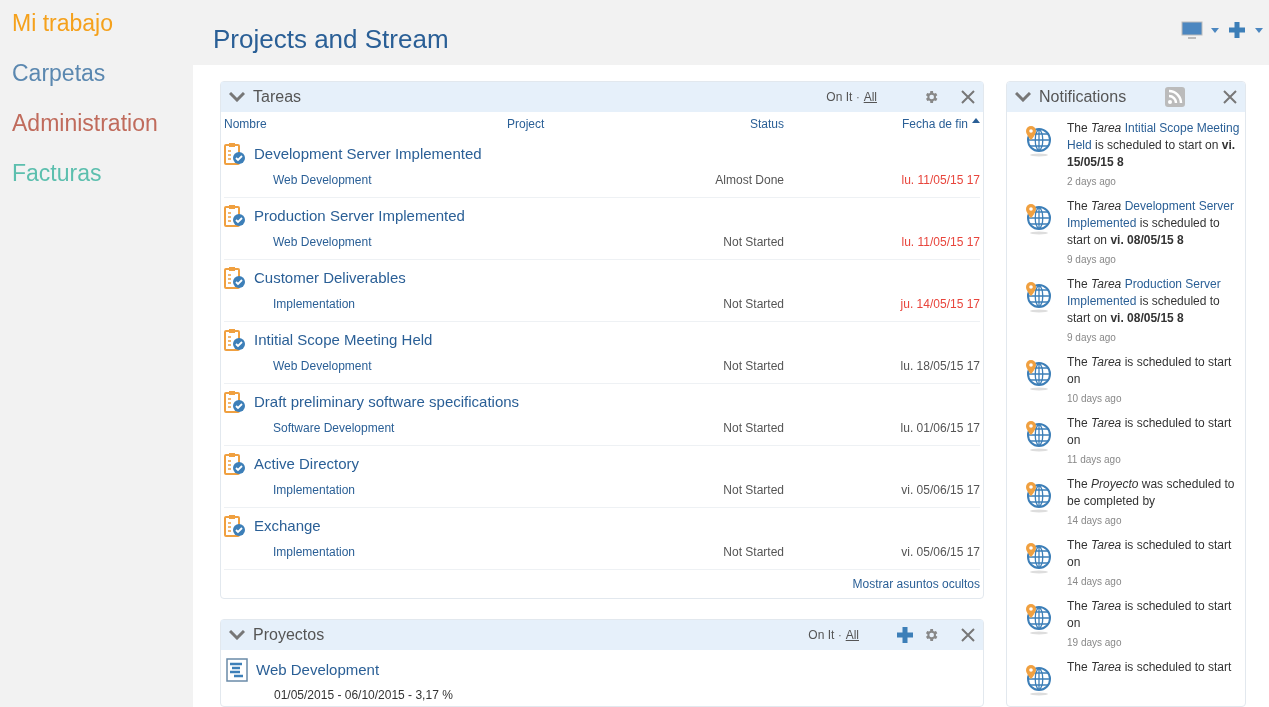  I want to click on notification-text: The Tarea Development Server Implemented is scheduled to start on vi. 08/05/15 8, so click(1151, 223).